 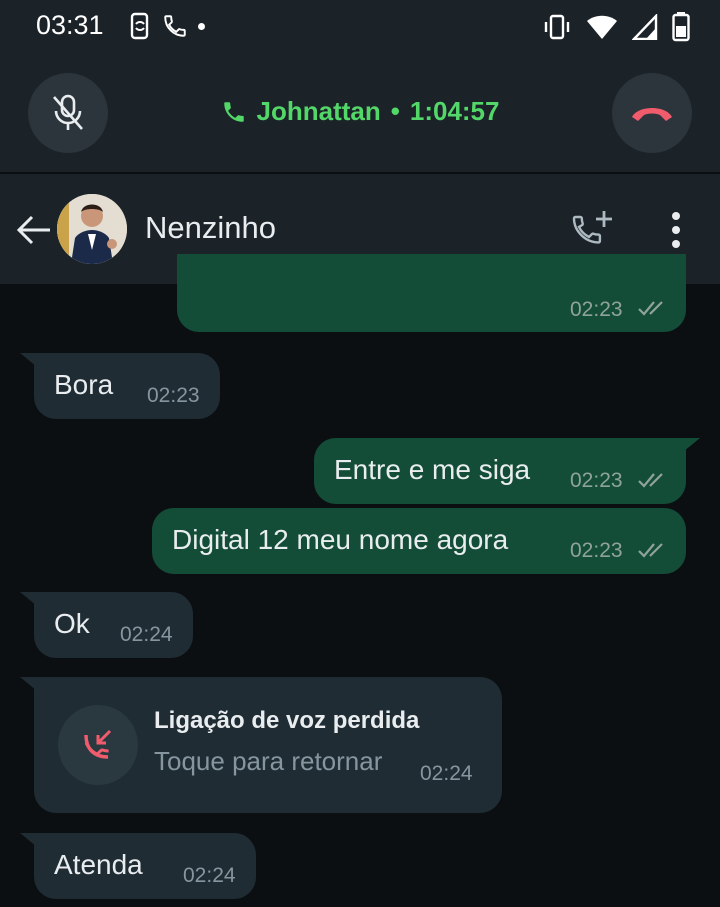 What do you see at coordinates (72, 623) in the screenshot?
I see `message-text: Ok` at bounding box center [72, 623].